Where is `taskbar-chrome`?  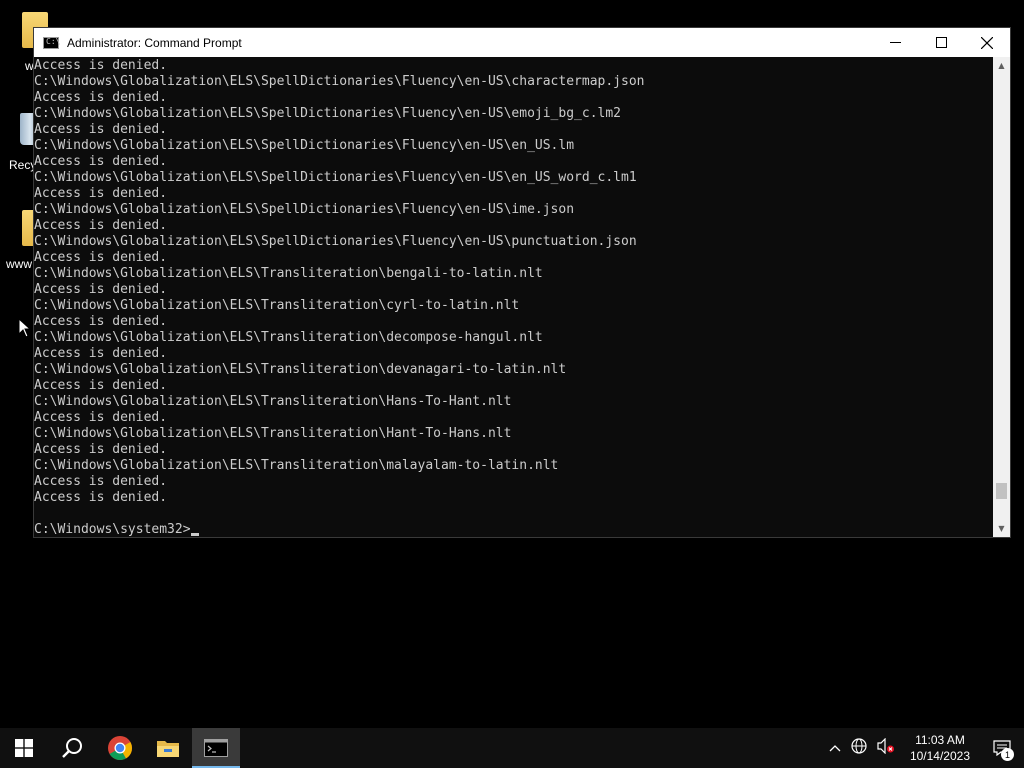 taskbar-chrome is located at coordinates (120, 748).